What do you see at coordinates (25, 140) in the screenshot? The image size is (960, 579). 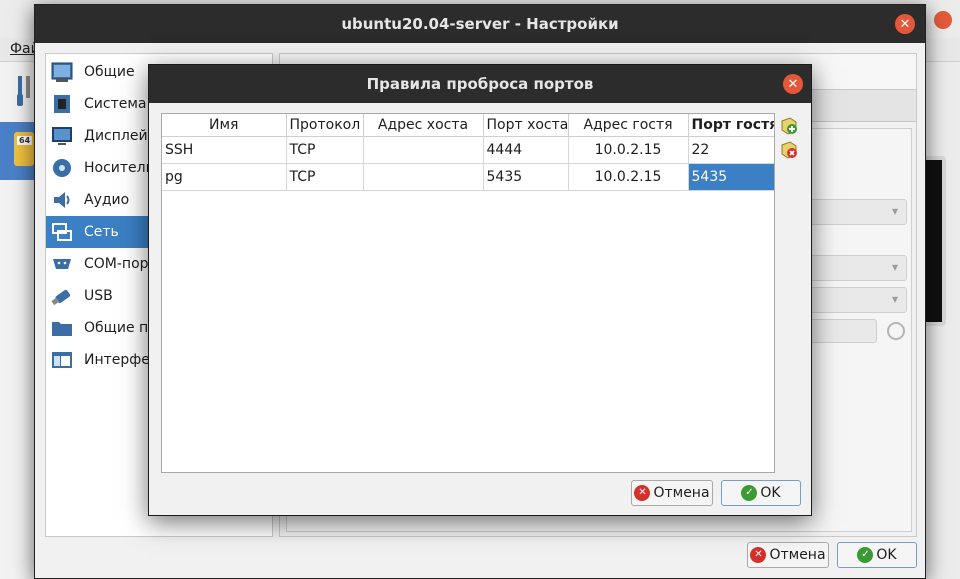 I see `vm-arch-badge: 64` at bounding box center [25, 140].